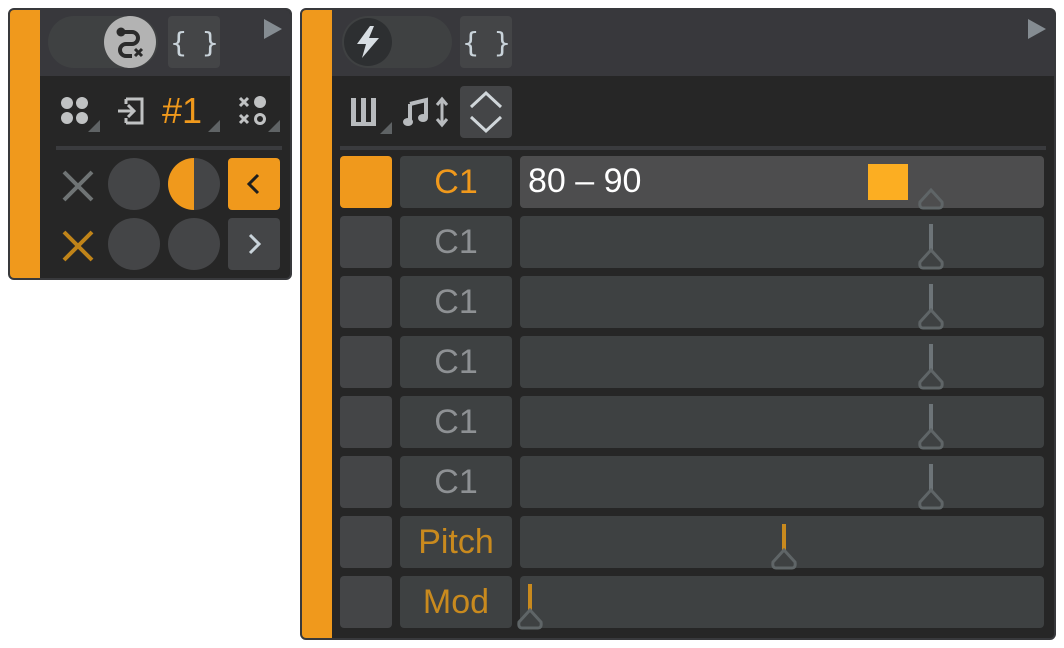 This screenshot has width=1064, height=648. I want to click on mapping-row: Pitch, so click(697, 543).